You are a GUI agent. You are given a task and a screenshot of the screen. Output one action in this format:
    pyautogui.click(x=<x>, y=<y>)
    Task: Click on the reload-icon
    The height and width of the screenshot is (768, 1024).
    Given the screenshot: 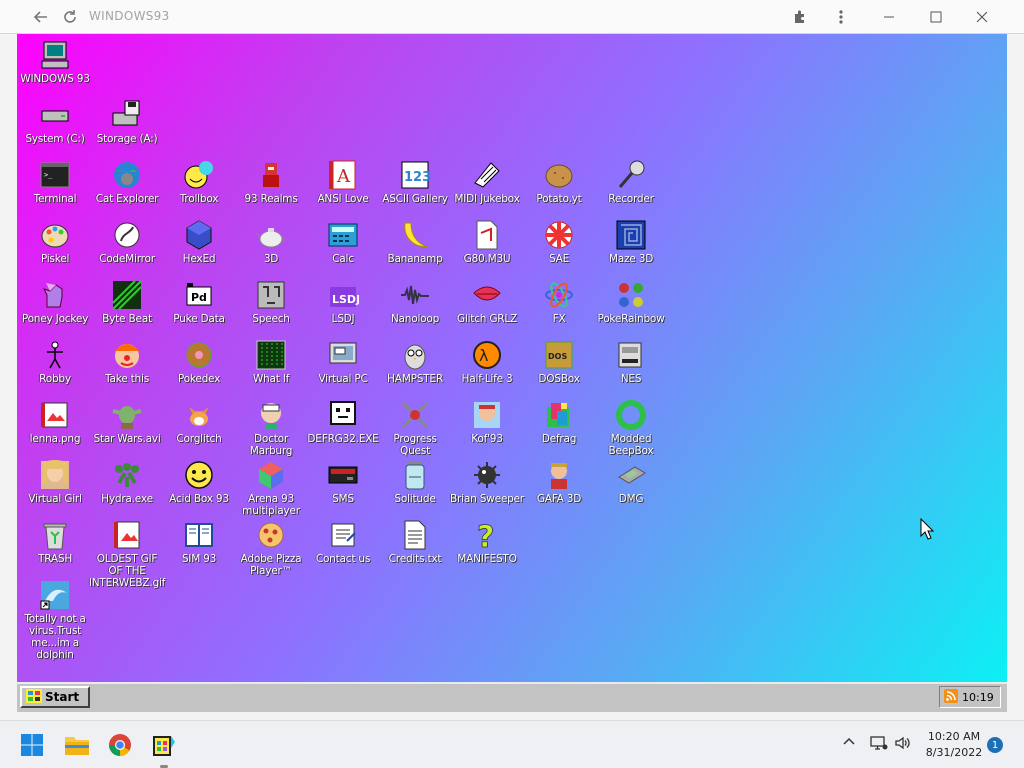 What is the action you would take?
    pyautogui.click(x=70, y=17)
    